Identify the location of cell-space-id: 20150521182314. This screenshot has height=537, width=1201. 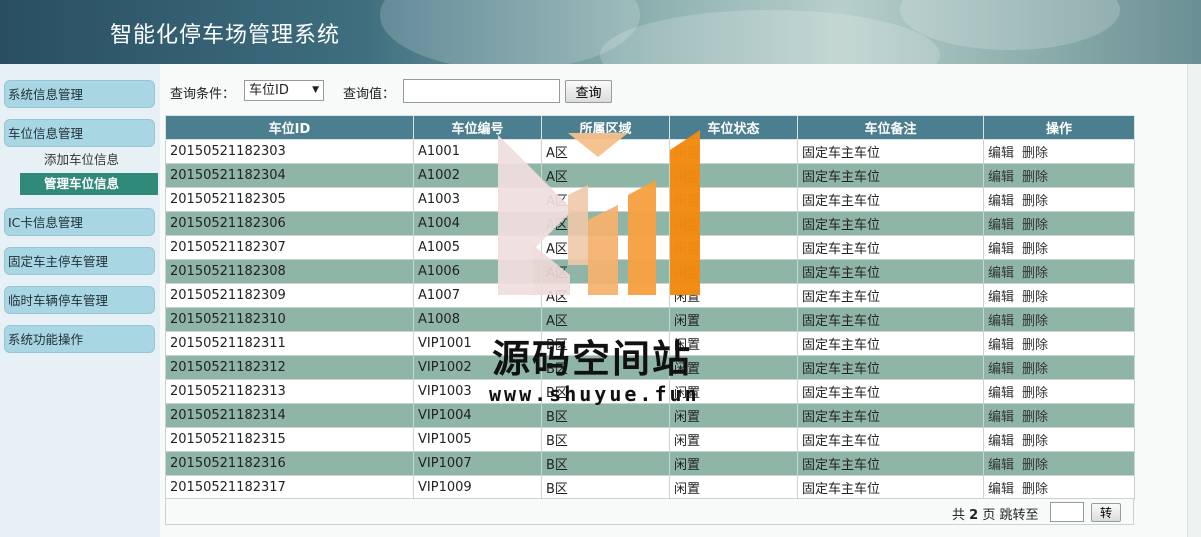
(289, 415).